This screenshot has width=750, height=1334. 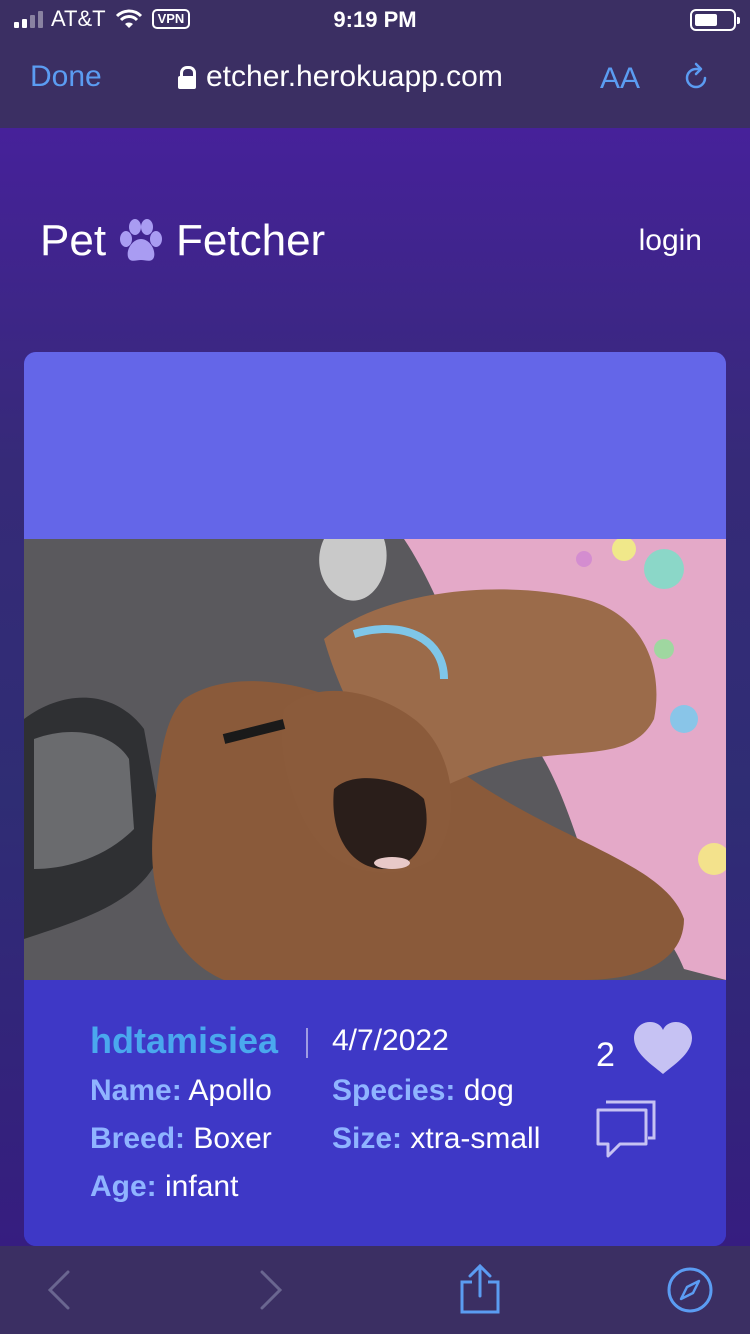 What do you see at coordinates (184, 1041) in the screenshot?
I see `username-link: hdtamisiea` at bounding box center [184, 1041].